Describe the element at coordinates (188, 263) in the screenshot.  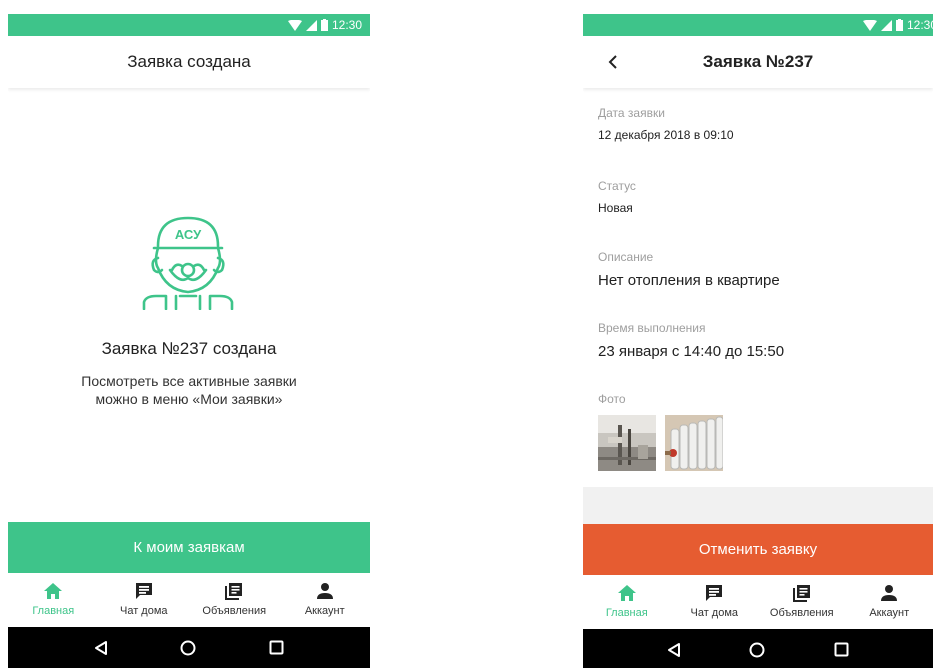
I see `plumber-mascot-icon: АСУ` at that location.